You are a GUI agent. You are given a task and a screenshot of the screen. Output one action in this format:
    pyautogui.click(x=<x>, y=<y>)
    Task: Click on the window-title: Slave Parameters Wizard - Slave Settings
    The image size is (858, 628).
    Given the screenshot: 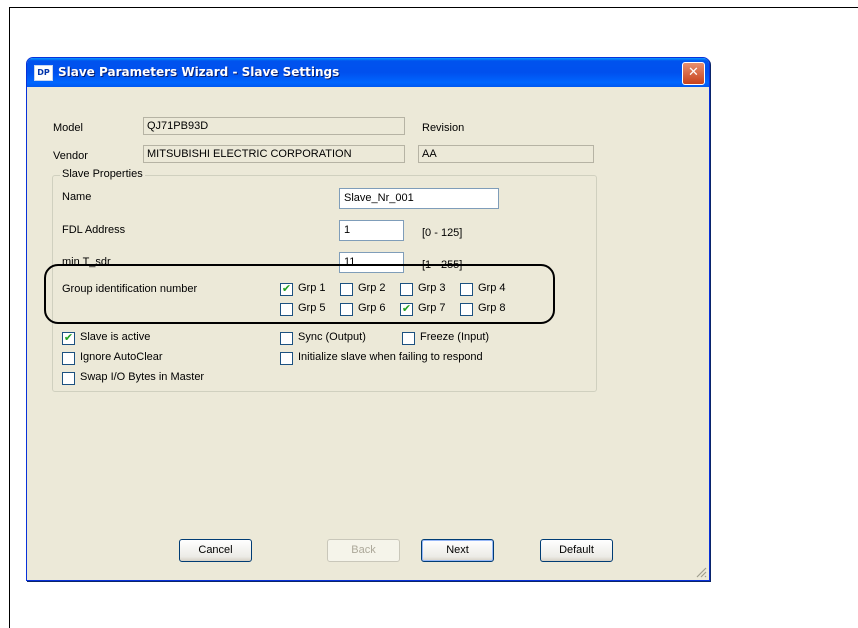 What is the action you would take?
    pyautogui.click(x=199, y=72)
    